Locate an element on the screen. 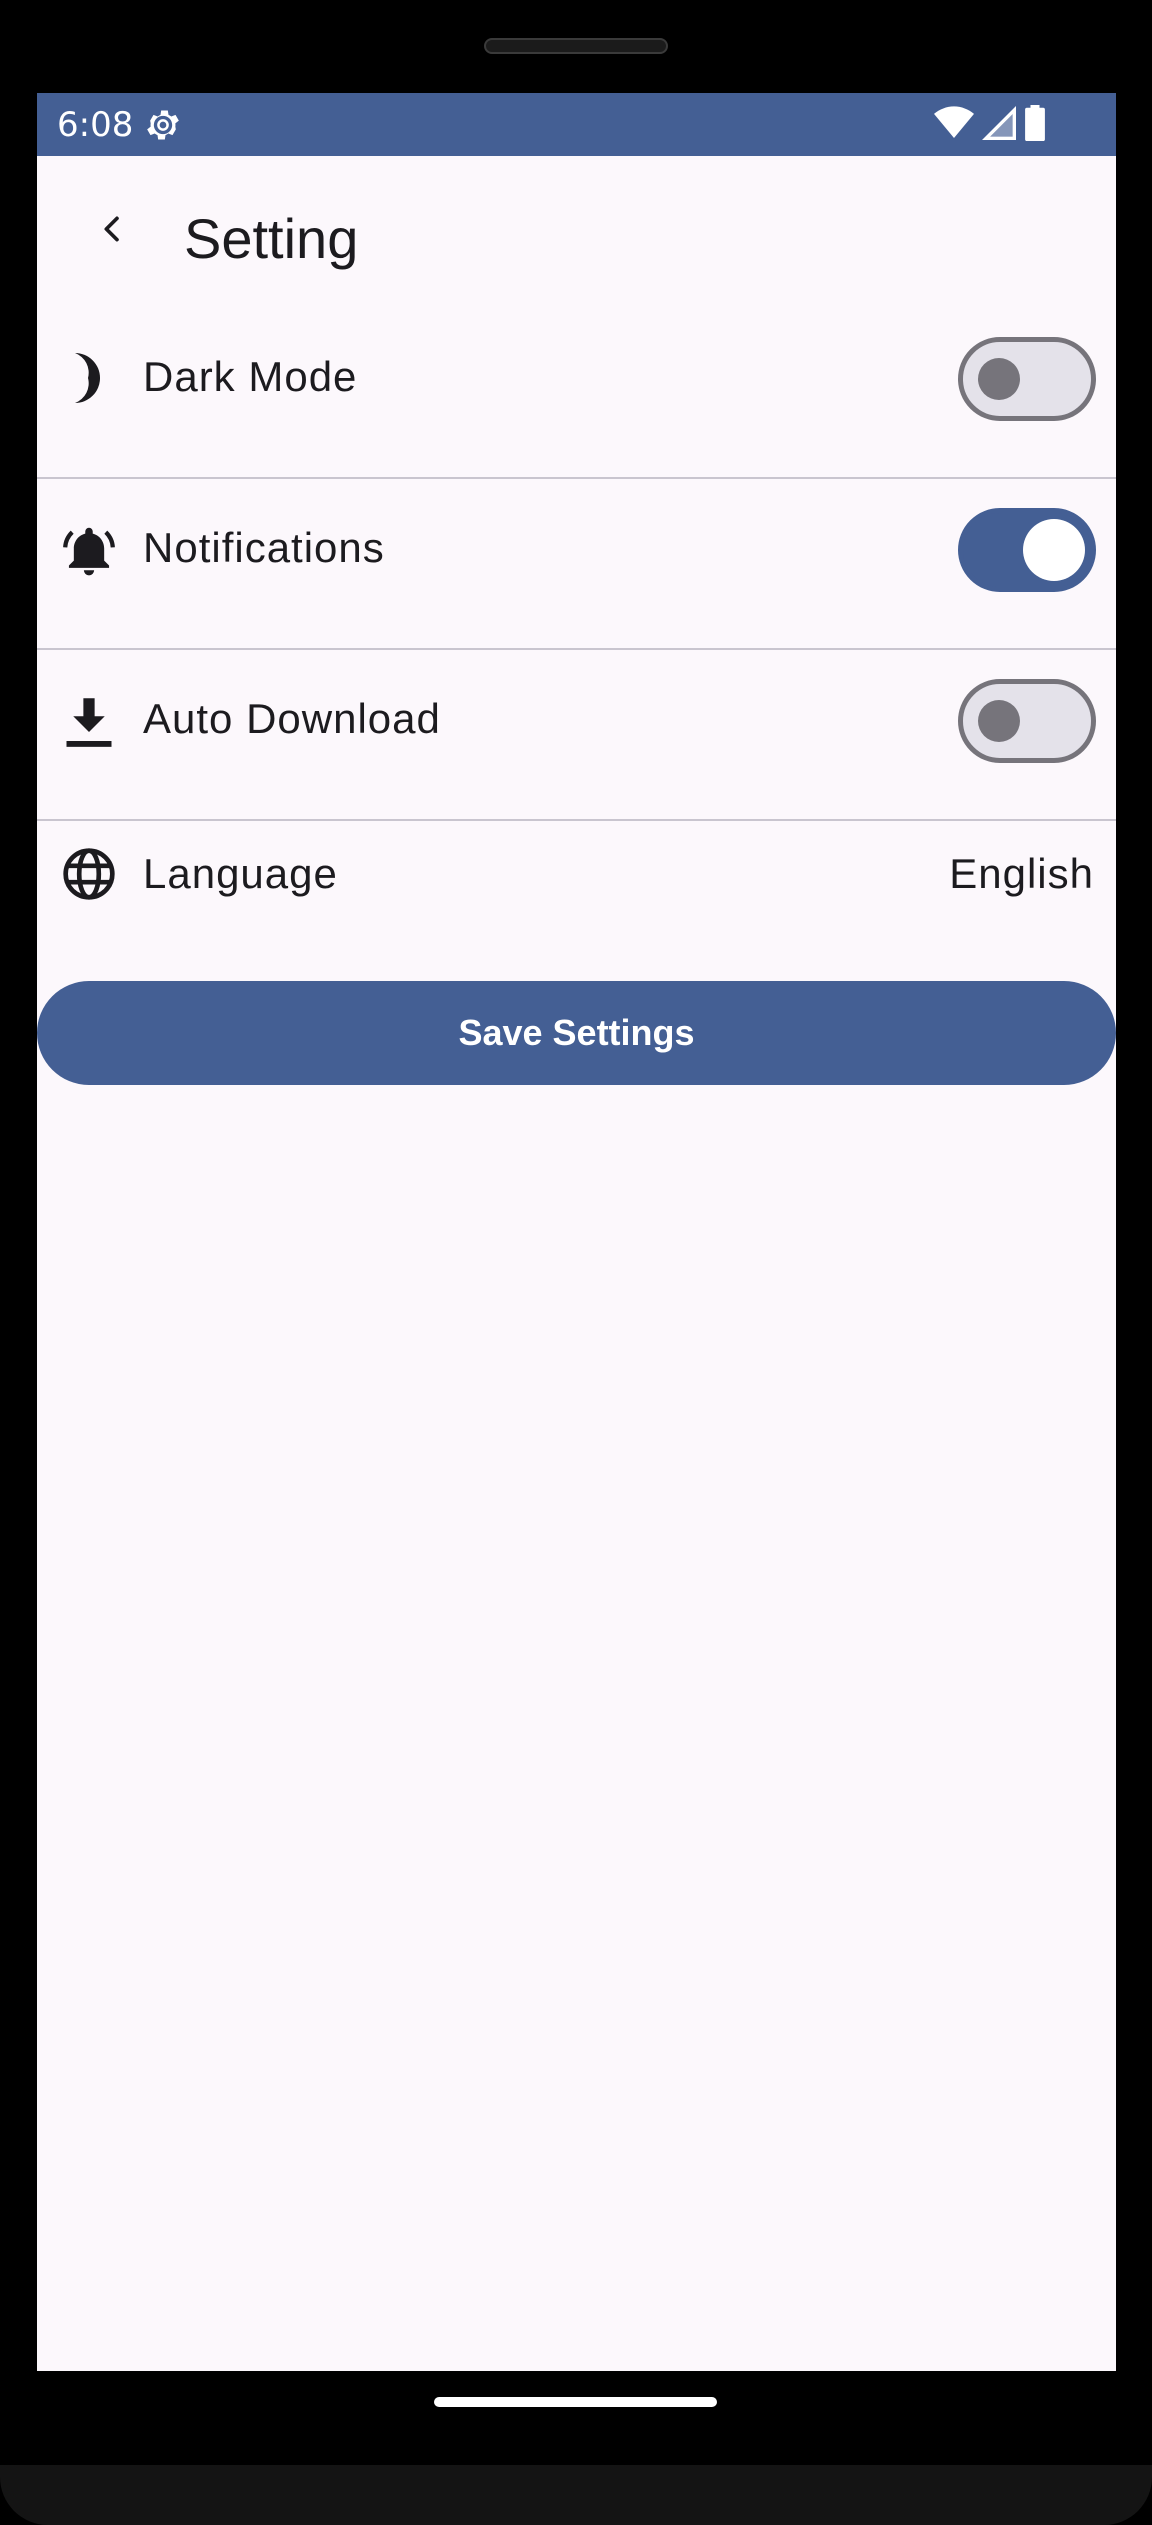 This screenshot has width=1152, height=2525. status-icons is located at coordinates (990, 125).